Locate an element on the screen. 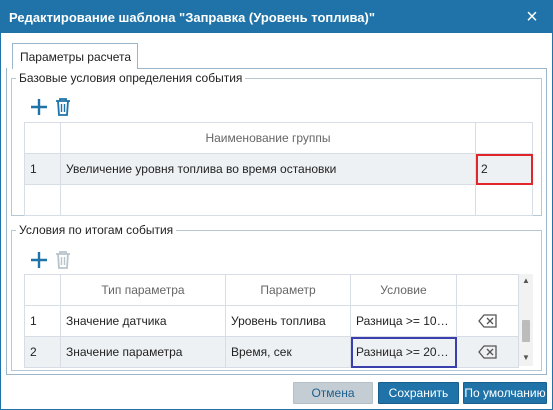 The image size is (553, 410). column-header-param-type: Тип параметра is located at coordinates (143, 290).